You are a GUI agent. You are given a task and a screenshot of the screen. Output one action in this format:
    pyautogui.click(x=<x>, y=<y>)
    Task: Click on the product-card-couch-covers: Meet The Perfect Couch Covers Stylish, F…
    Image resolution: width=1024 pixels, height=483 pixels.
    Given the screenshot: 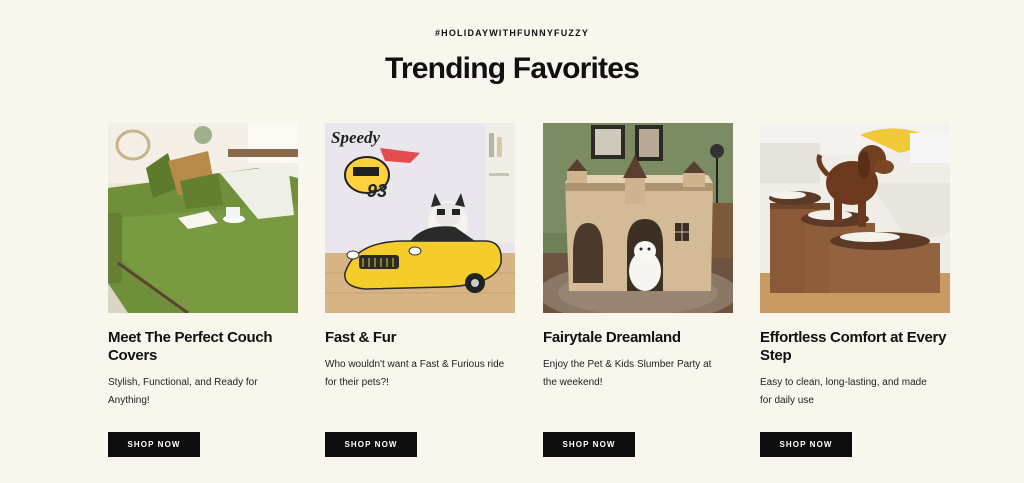 What is the action you would take?
    pyautogui.click(x=203, y=290)
    